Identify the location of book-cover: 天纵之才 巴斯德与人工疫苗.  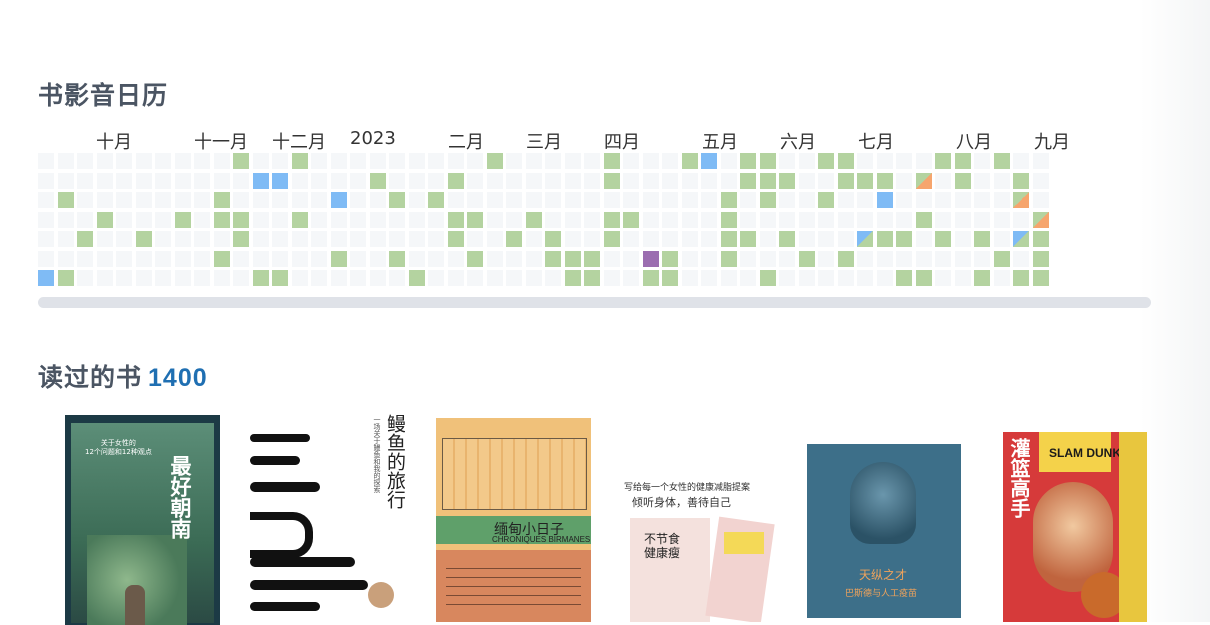
(884, 527).